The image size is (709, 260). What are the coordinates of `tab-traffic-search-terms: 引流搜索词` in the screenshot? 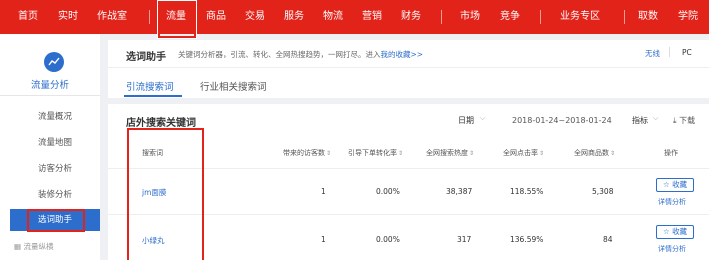 It's located at (150, 86).